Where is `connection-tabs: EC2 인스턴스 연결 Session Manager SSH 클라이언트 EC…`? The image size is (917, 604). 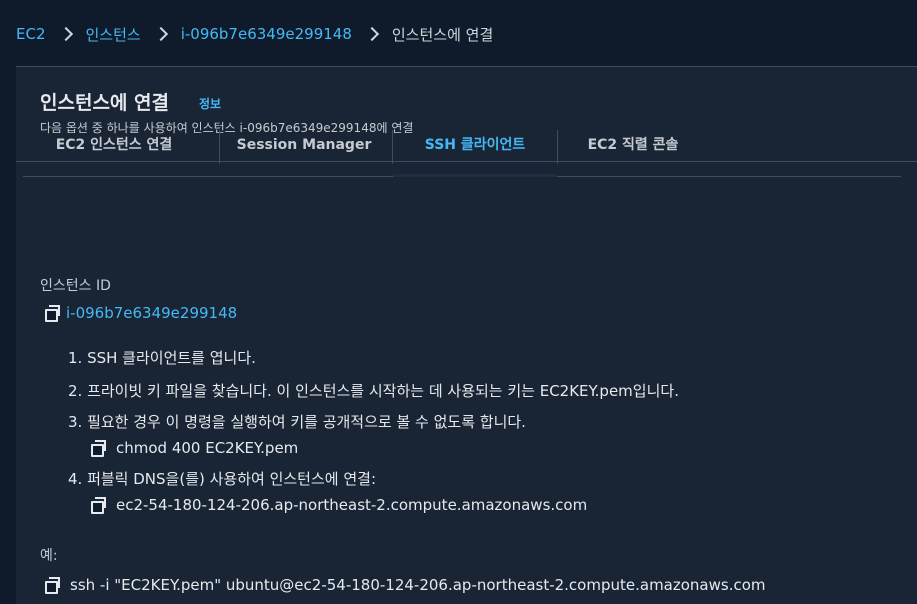 connection-tabs: EC2 인스턴스 연결 Session Manager SSH 클라이언트 EC… is located at coordinates (462, 152).